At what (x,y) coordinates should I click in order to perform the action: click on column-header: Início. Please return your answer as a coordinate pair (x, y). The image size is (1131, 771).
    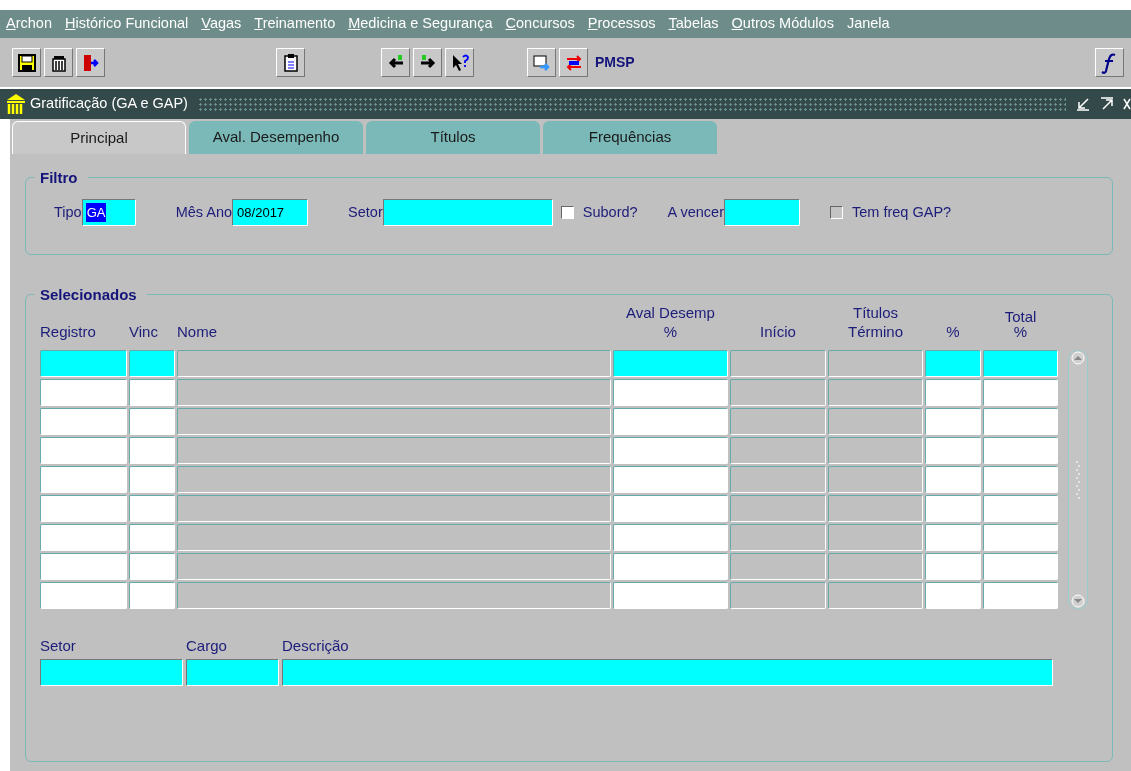
    Looking at the image, I should click on (778, 332).